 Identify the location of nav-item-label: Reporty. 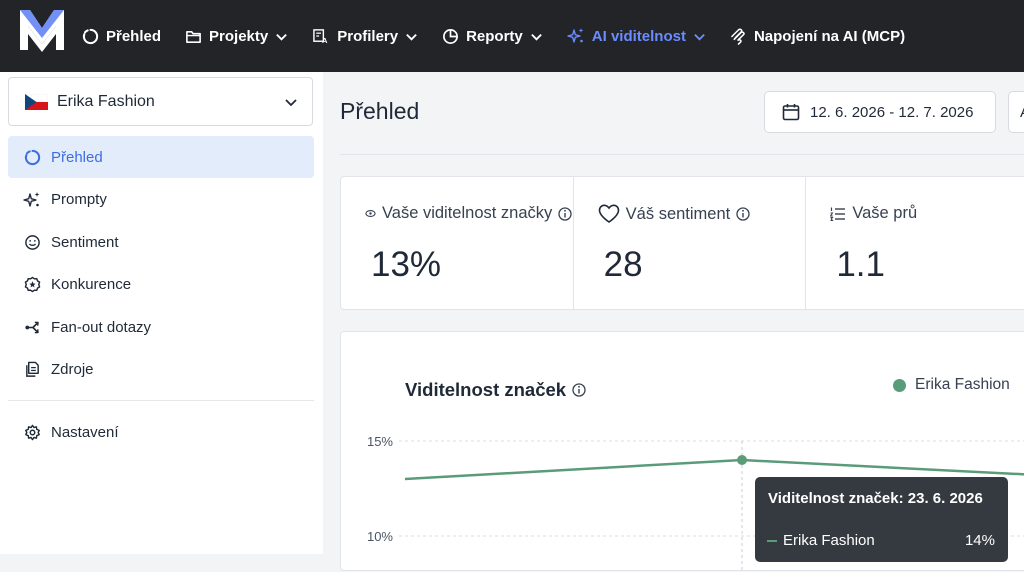
(494, 36).